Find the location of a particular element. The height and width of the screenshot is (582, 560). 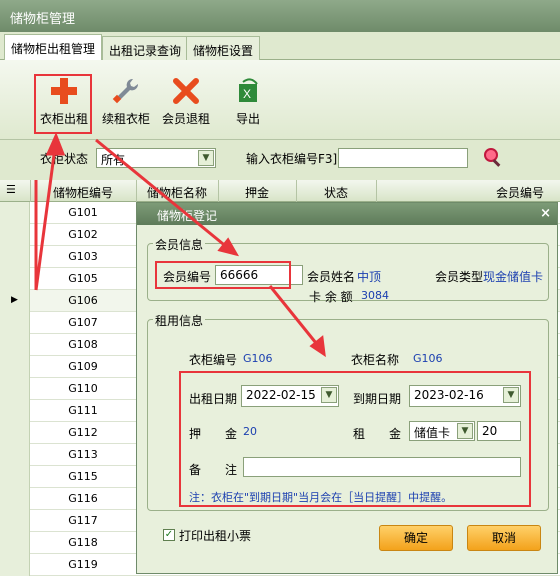

tab-locker-rent: 储物柜出租管理 is located at coordinates (53, 47).